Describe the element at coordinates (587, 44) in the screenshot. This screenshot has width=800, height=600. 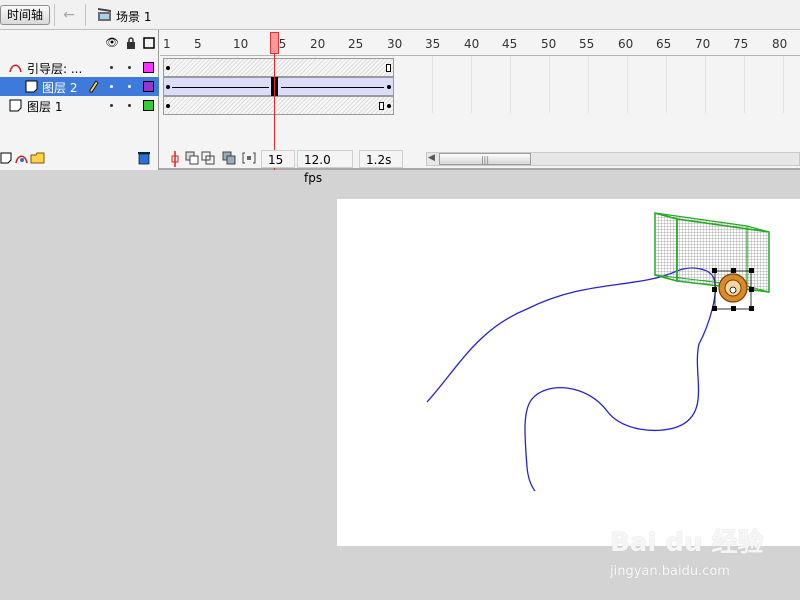
I see `ruler-label: 55` at that location.